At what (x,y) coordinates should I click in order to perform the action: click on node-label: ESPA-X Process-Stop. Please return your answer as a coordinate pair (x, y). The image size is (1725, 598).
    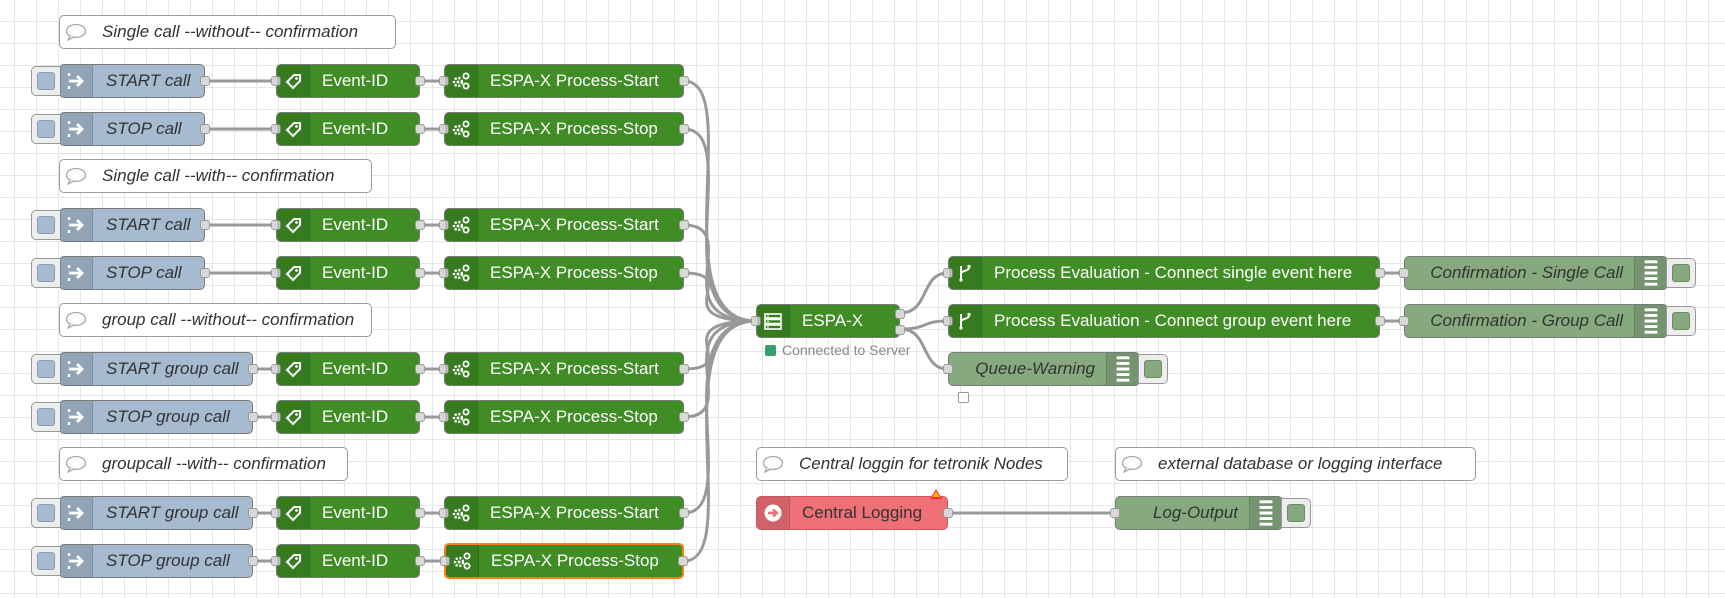
    Looking at the image, I should click on (574, 272).